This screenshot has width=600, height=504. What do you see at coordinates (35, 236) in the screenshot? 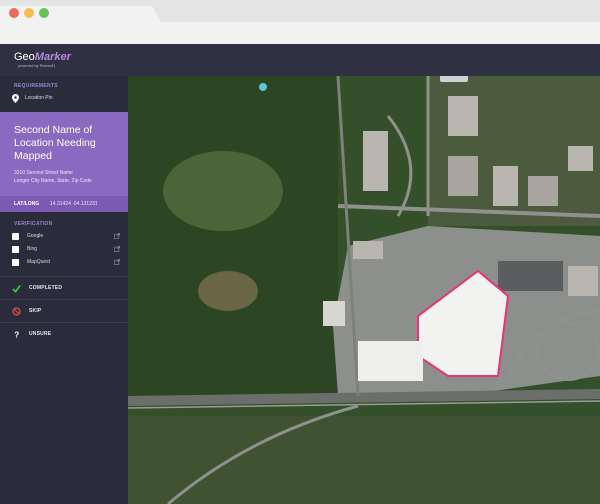
I see `google-label: Google` at bounding box center [35, 236].